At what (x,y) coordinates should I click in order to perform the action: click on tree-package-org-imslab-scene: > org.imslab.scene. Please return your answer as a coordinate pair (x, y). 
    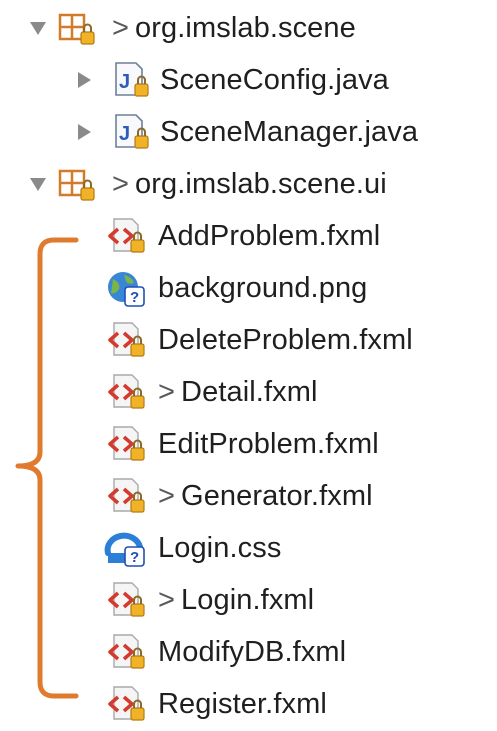
    Looking at the image, I should click on (248, 28).